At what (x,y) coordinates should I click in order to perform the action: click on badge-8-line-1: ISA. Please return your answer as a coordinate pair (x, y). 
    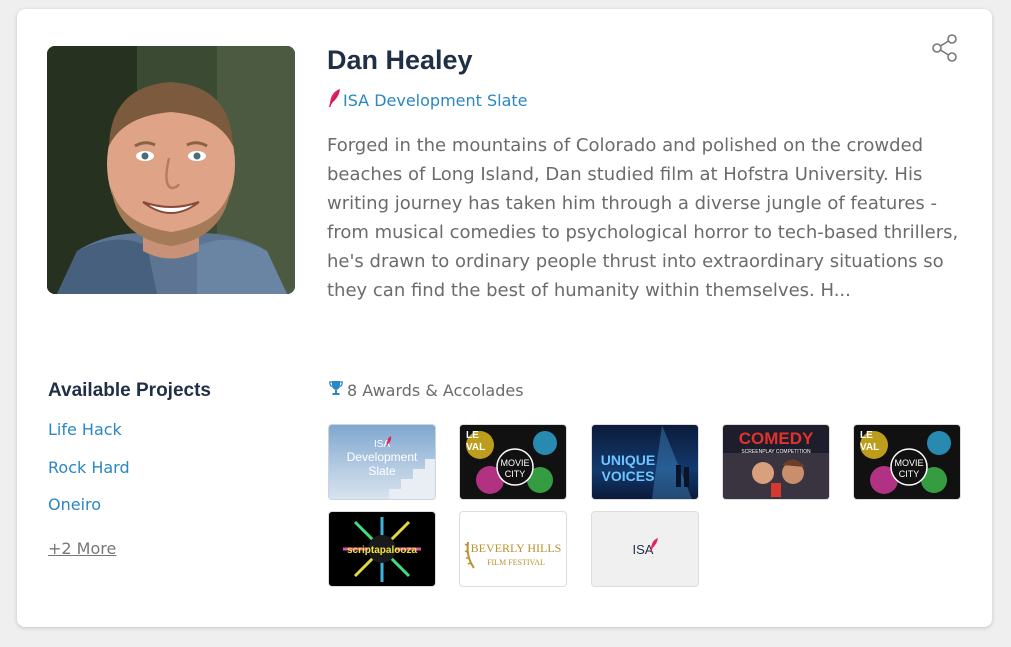
    Looking at the image, I should click on (643, 549).